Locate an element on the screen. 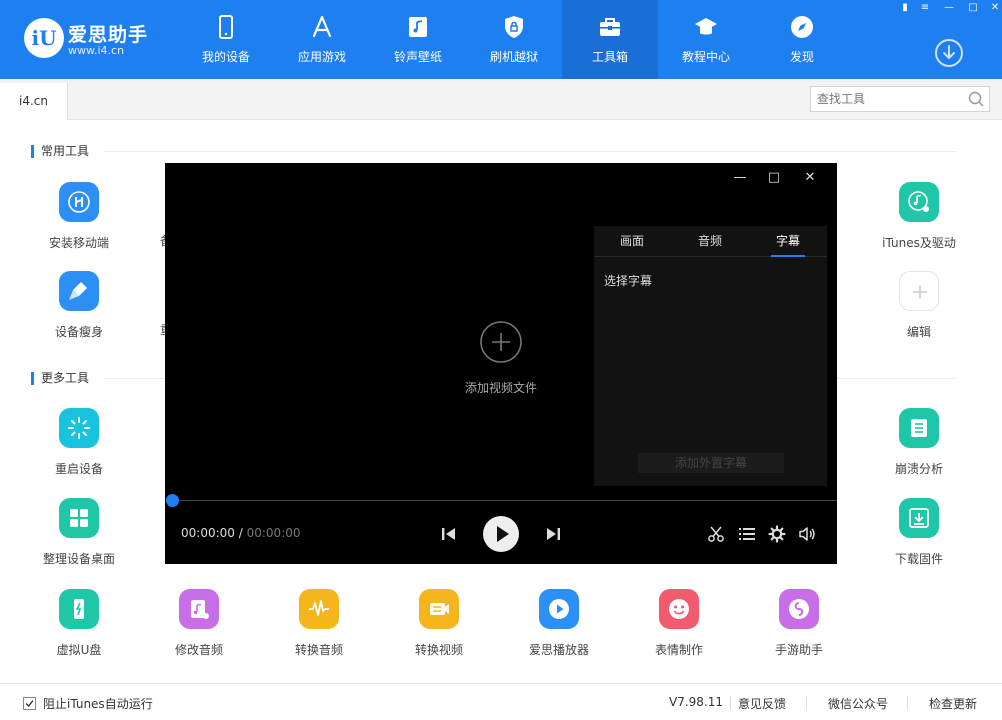  music-file-icon is located at coordinates (418, 27).